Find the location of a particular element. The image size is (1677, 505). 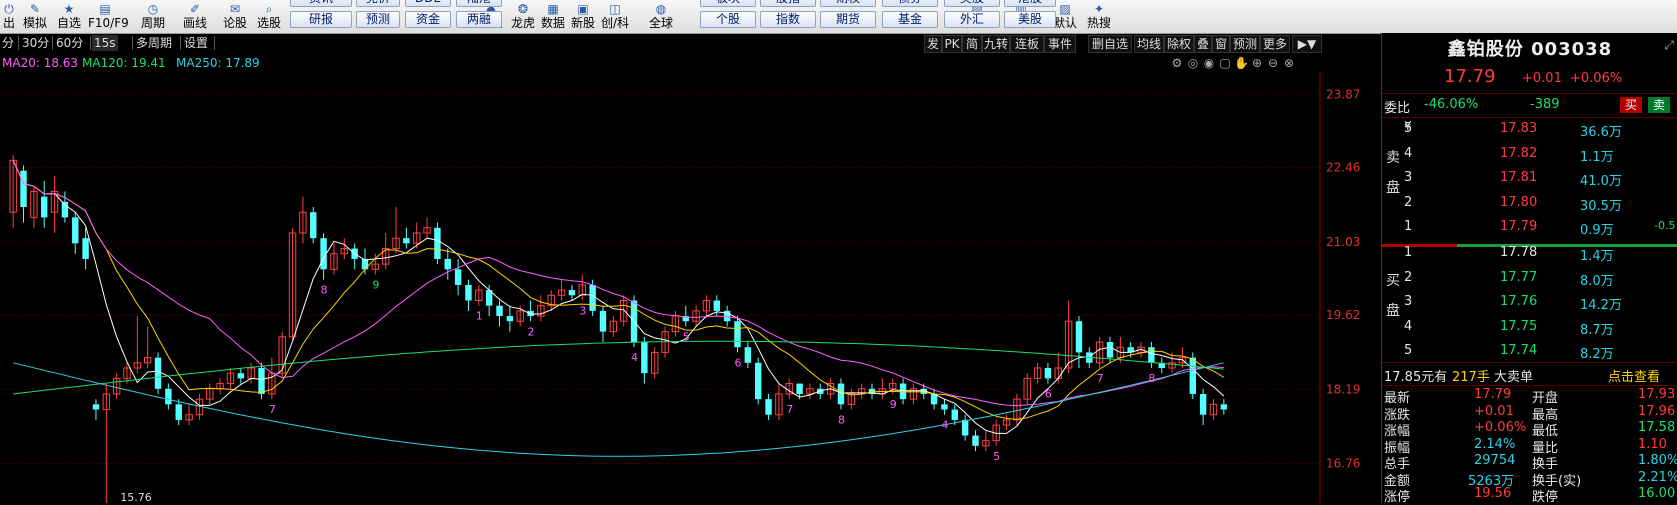

period-tab: 多周期 is located at coordinates (154, 43).